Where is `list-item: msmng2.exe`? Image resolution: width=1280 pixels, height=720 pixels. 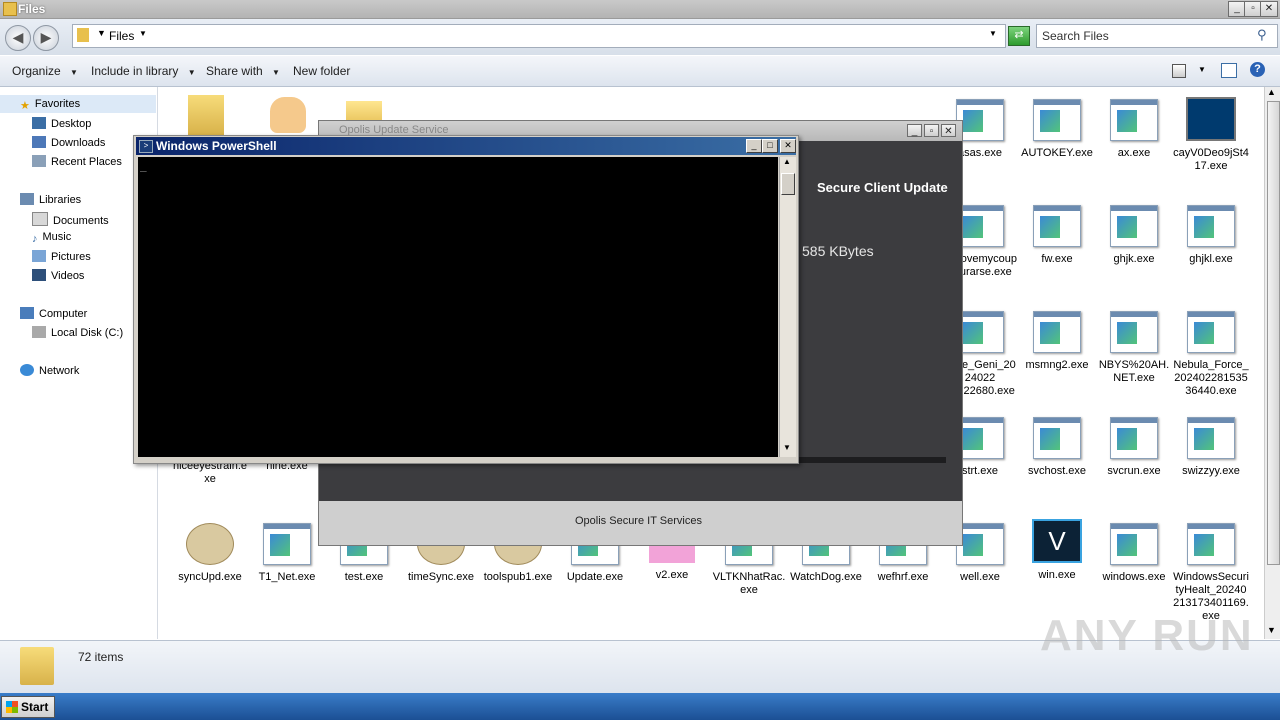
list-item: msmng2.exe is located at coordinates (1057, 341).